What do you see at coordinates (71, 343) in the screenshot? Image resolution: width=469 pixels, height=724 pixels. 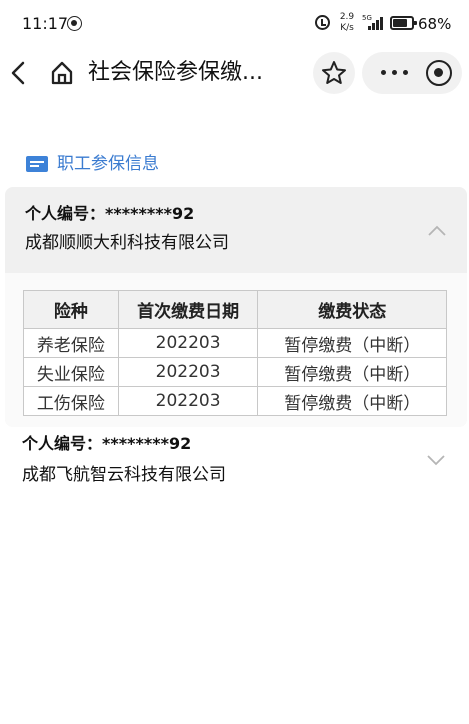 I see `insurance-type-cell: 养老保险` at bounding box center [71, 343].